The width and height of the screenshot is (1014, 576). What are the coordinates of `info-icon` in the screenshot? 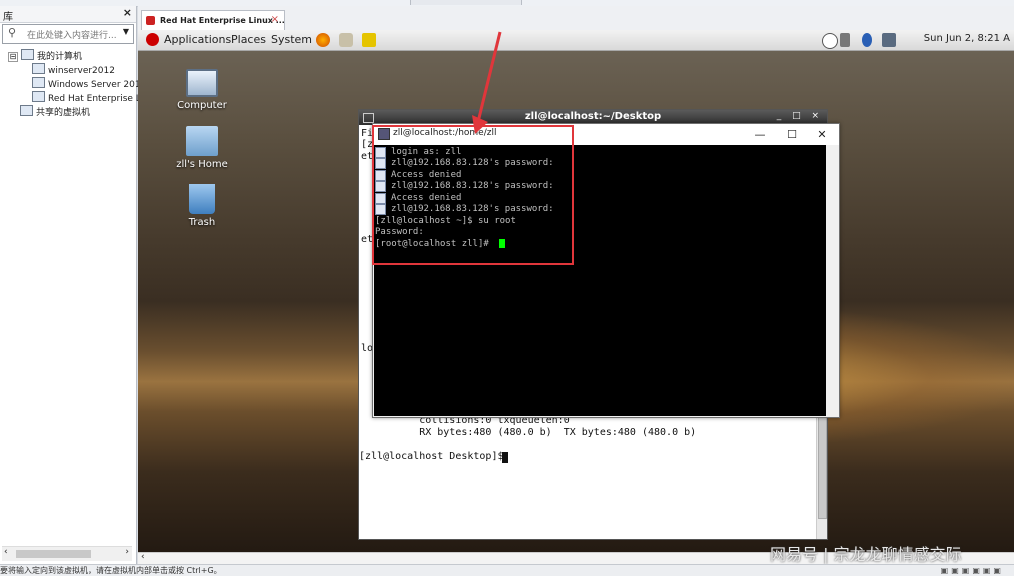 It's located at (830, 41).